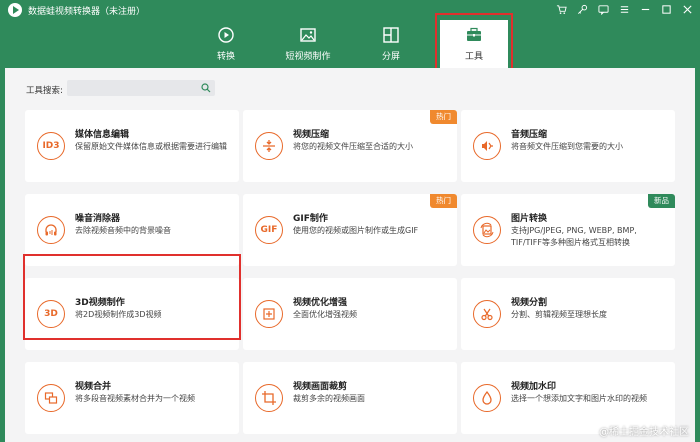  Describe the element at coordinates (102, 135) in the screenshot. I see `card-title: 媒体信息编辑` at that location.